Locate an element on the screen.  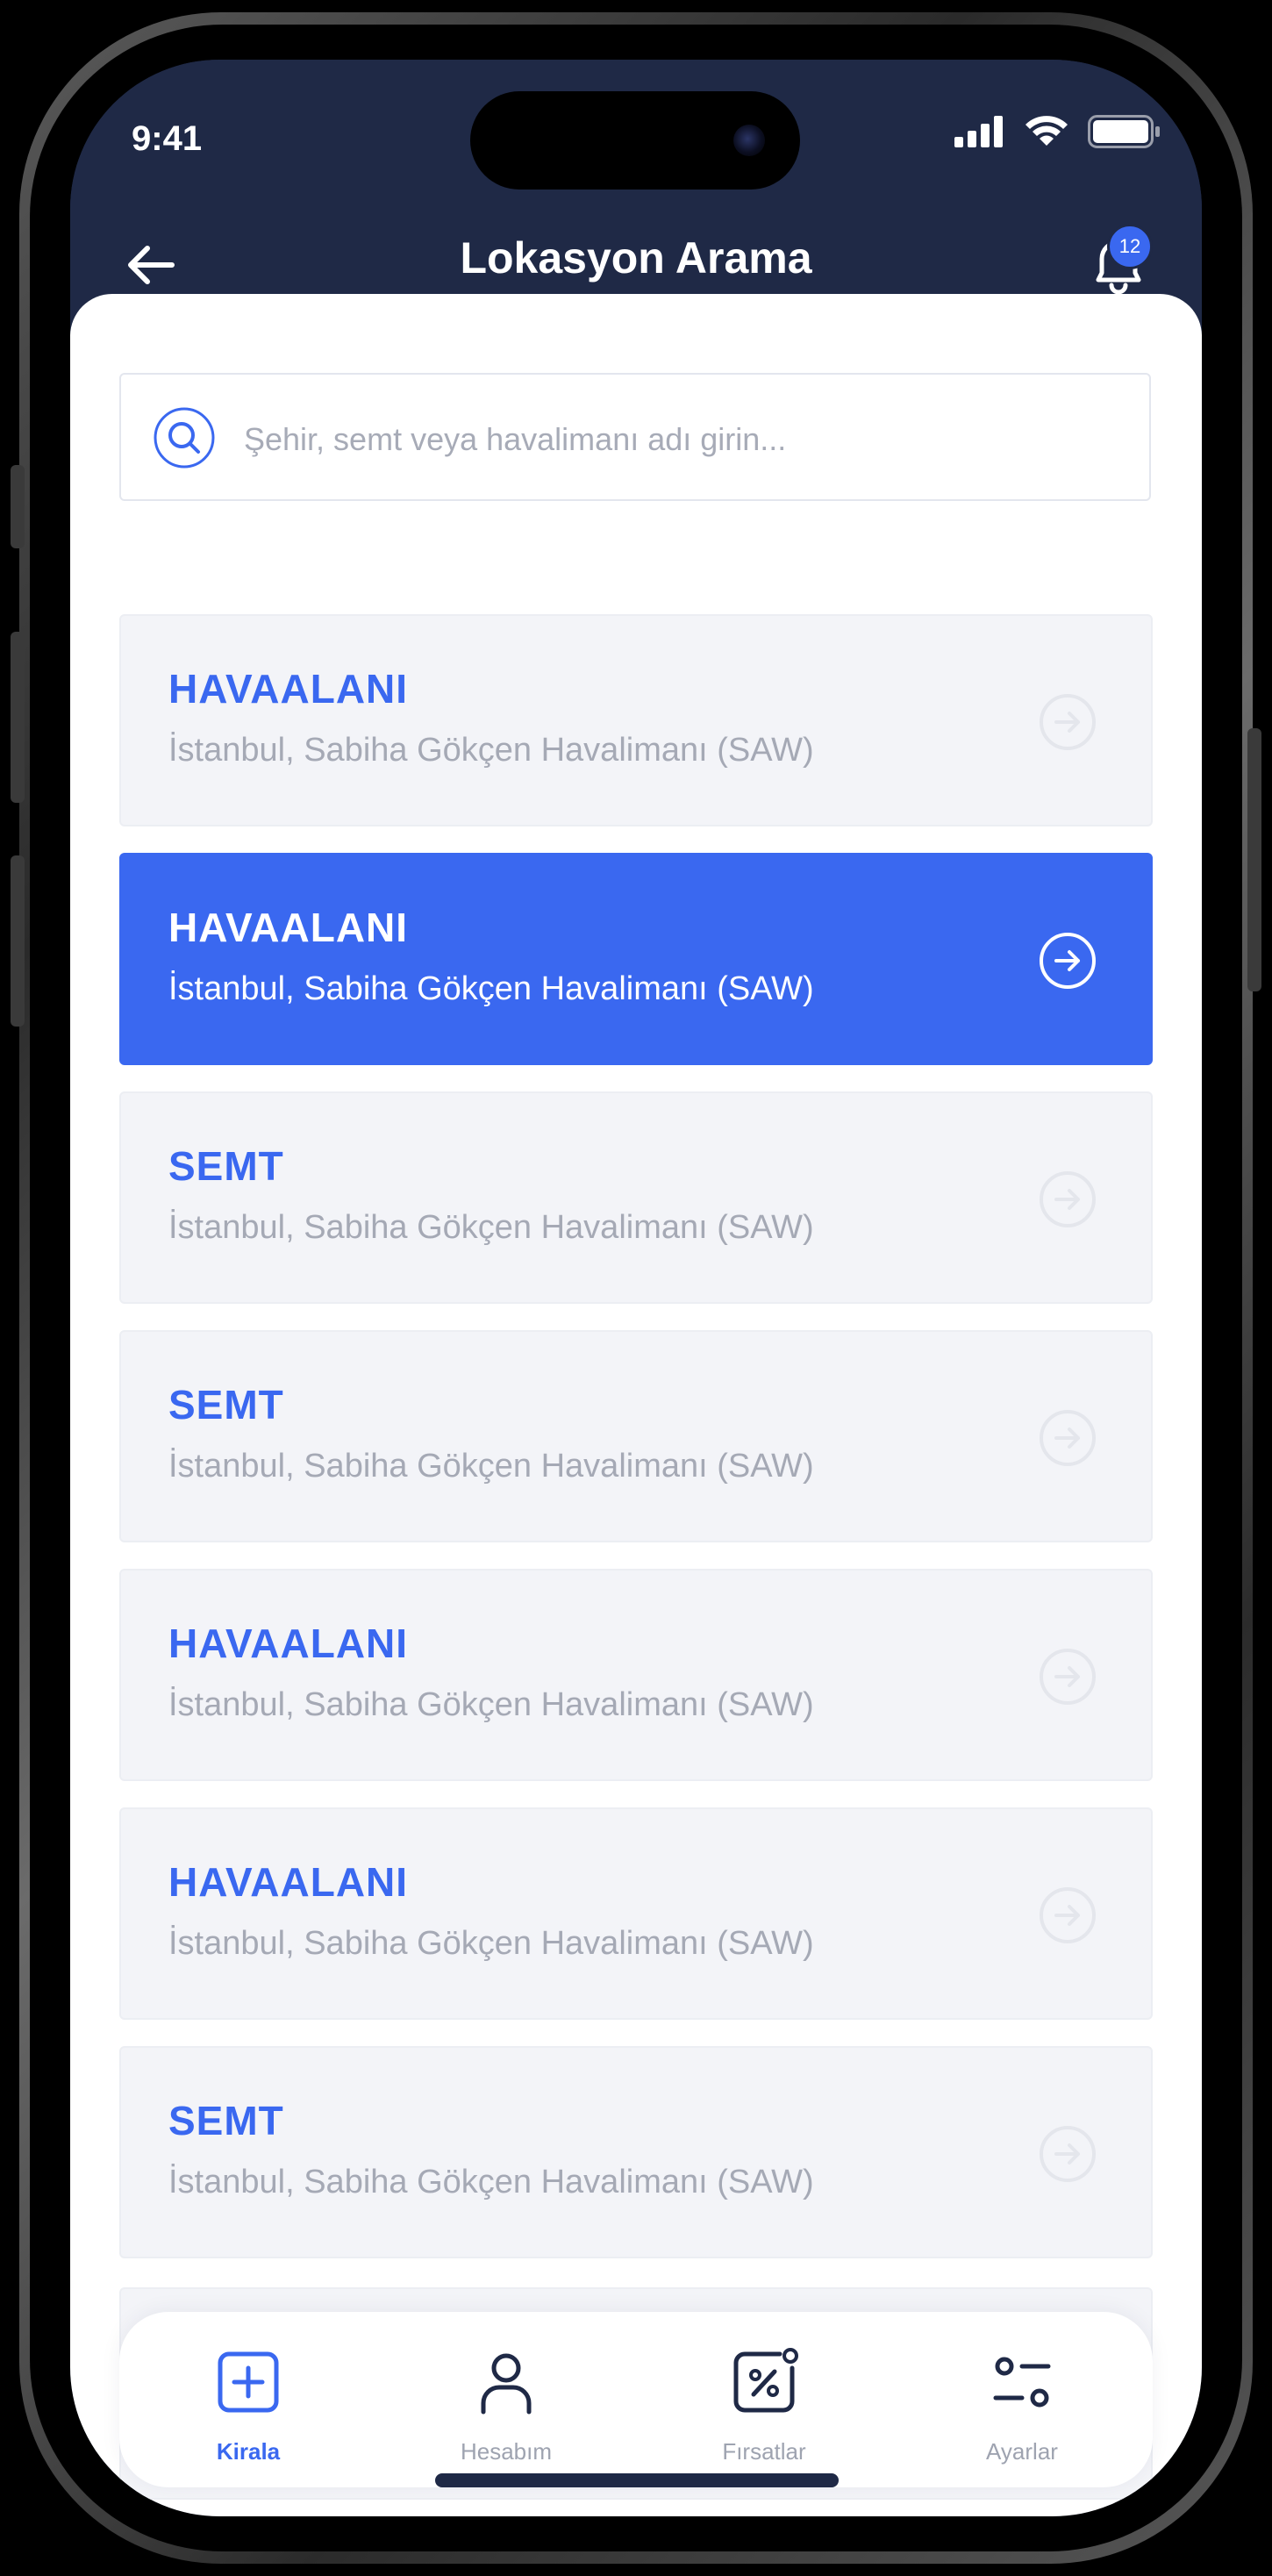
tab-bar: Kirala Hesabım Fırsatlar Ayarlar is located at coordinates (636, 2399).